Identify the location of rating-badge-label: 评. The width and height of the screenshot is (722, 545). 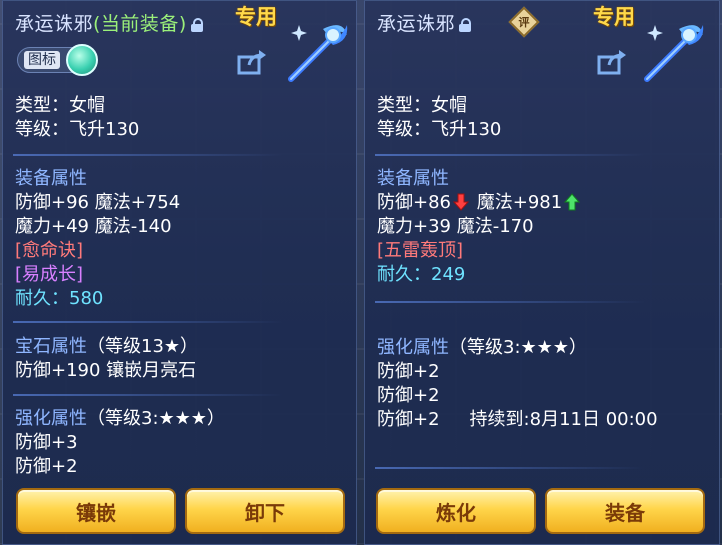
(524, 22).